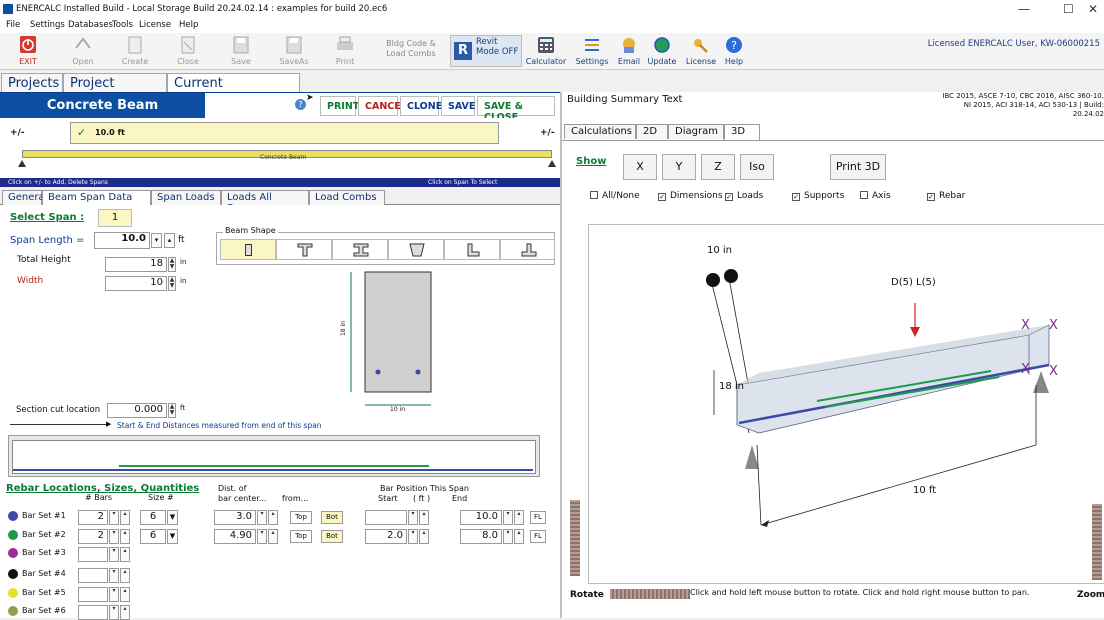 The height and width of the screenshot is (620, 1104). I want to click on view-x-button: X, so click(640, 167).